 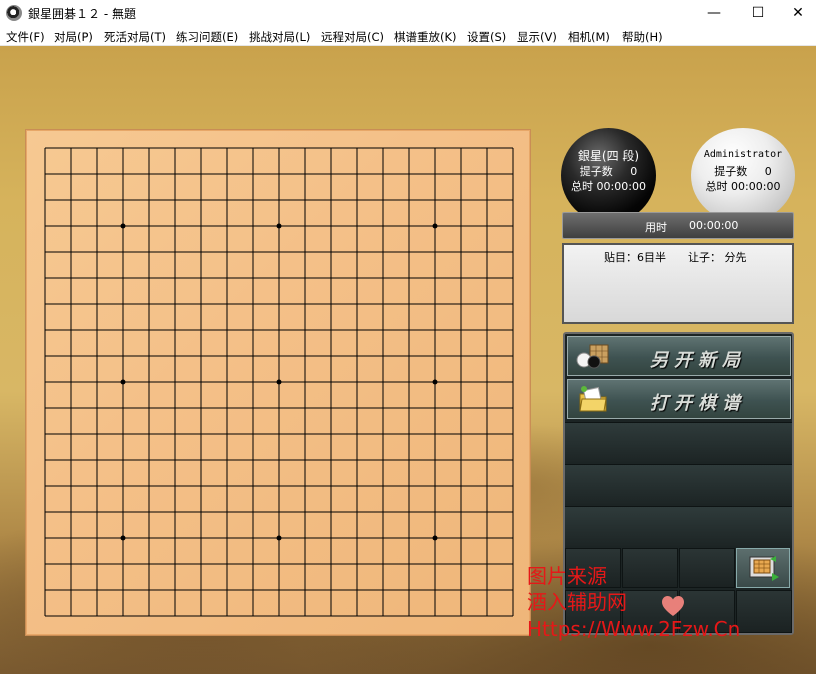 I want to click on menu-replay: 棋谱重放(K), so click(x=425, y=37).